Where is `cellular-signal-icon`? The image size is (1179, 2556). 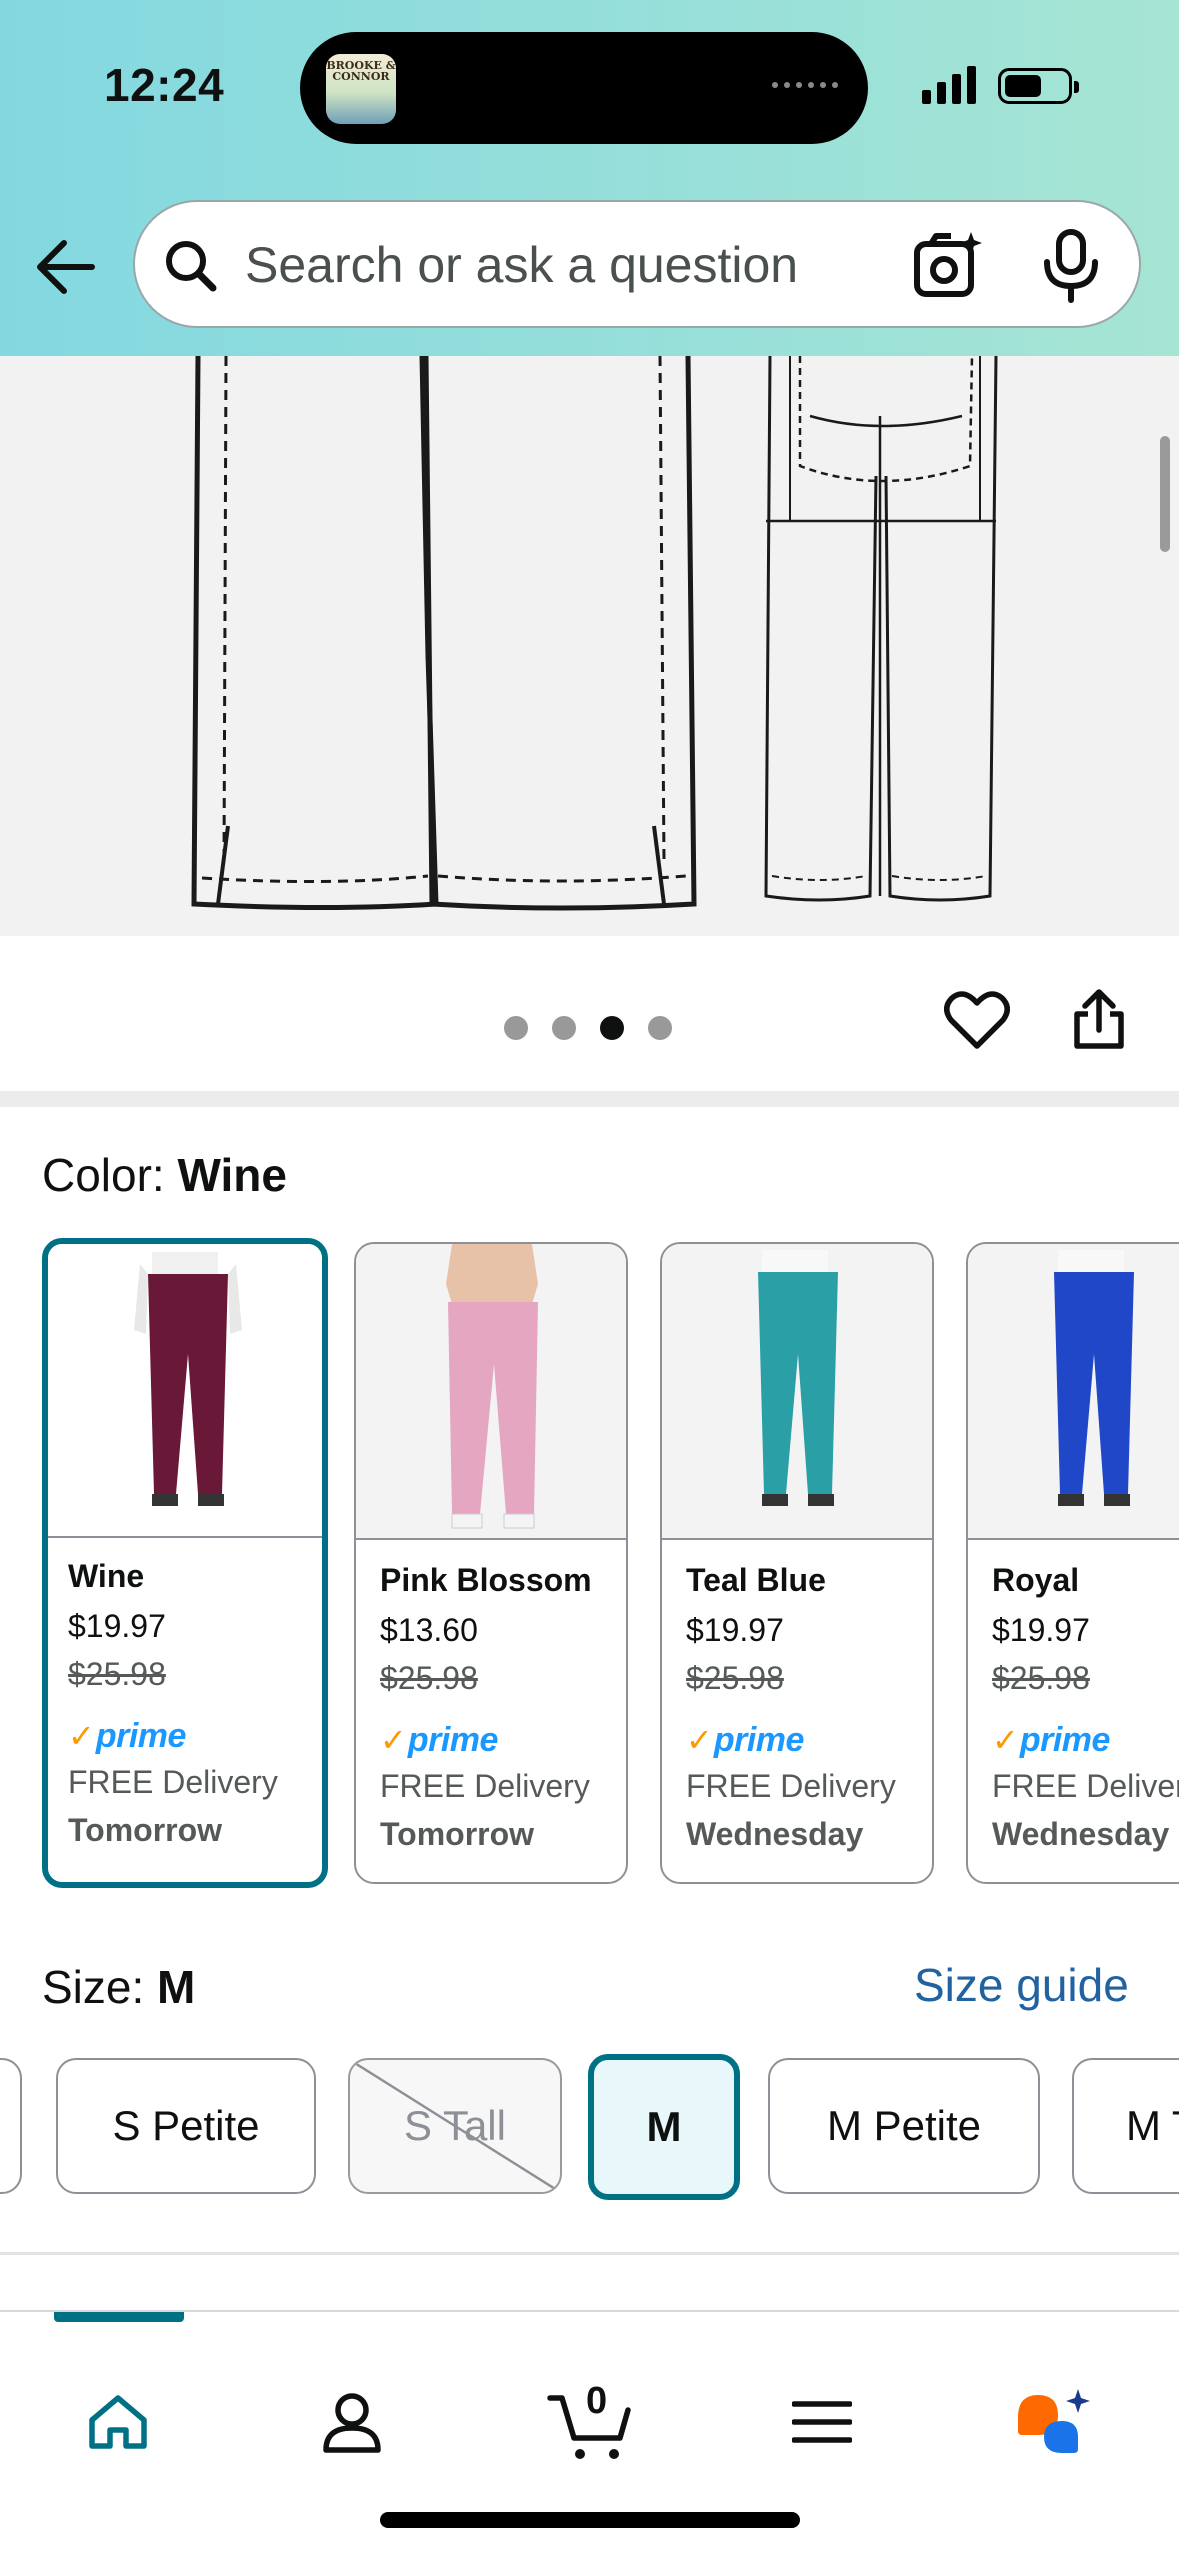 cellular-signal-icon is located at coordinates (949, 84).